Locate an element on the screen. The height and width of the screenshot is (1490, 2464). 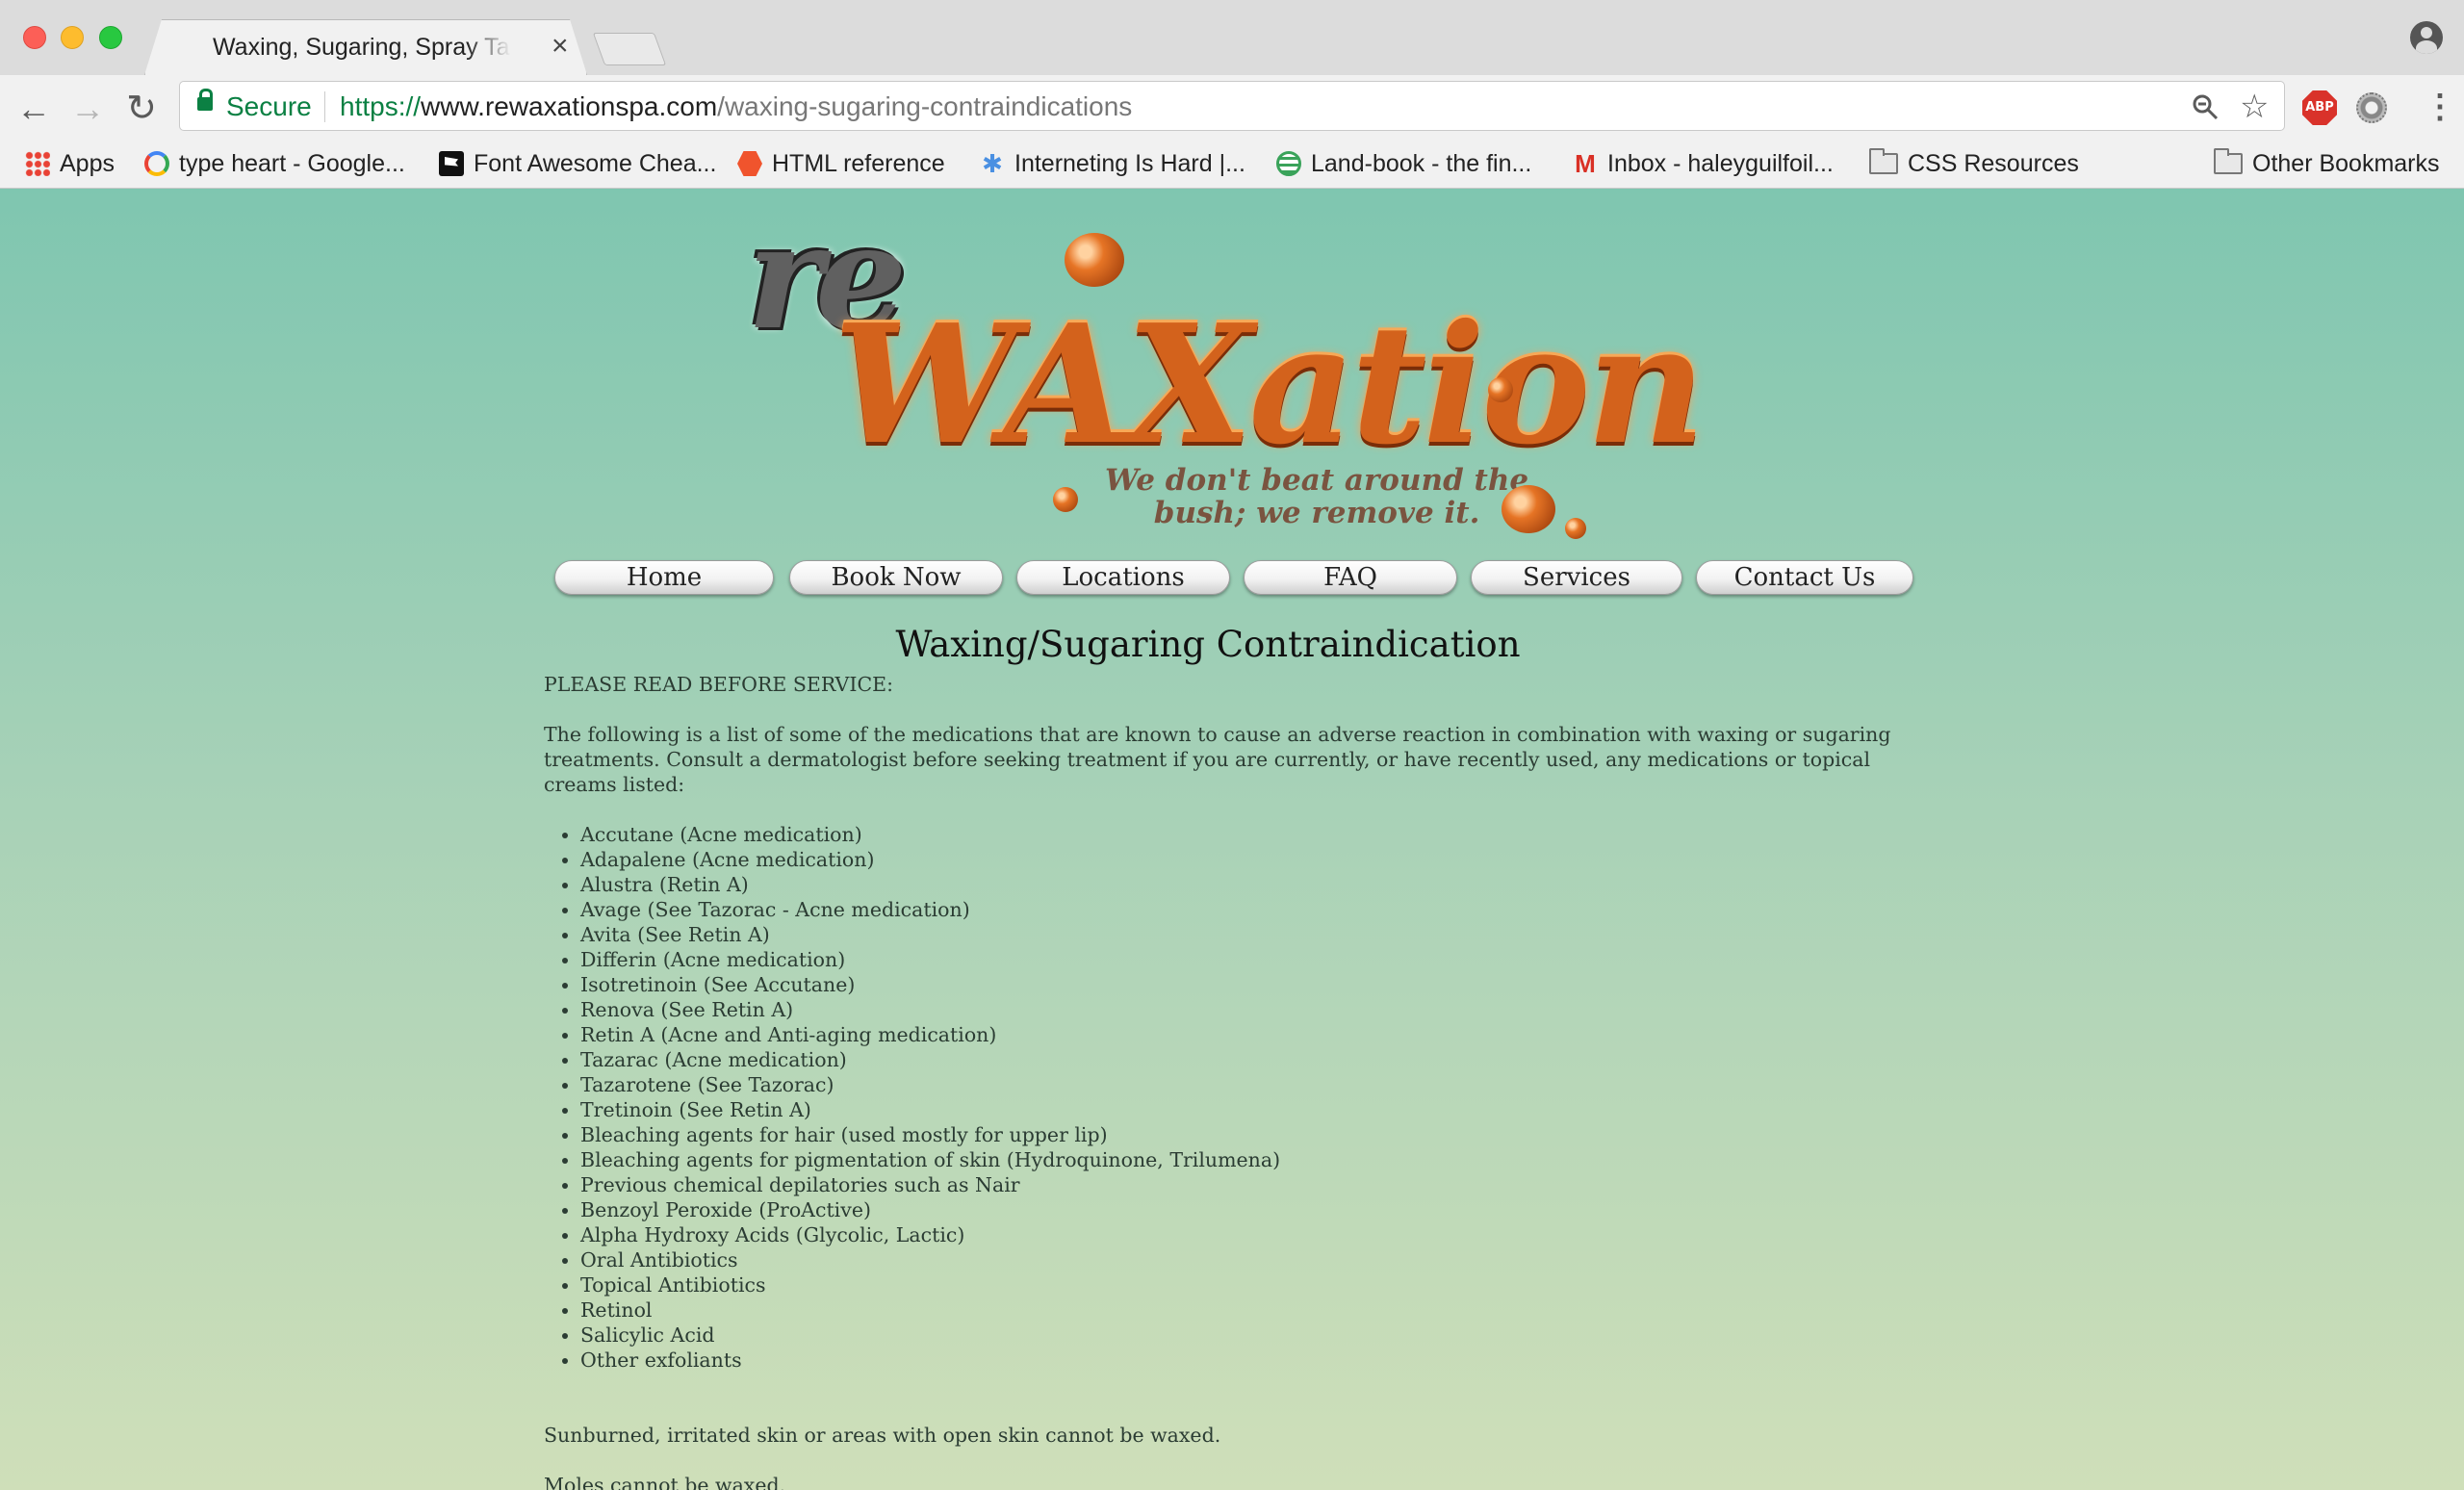
gmail-icon: M is located at coordinates (1585, 163).